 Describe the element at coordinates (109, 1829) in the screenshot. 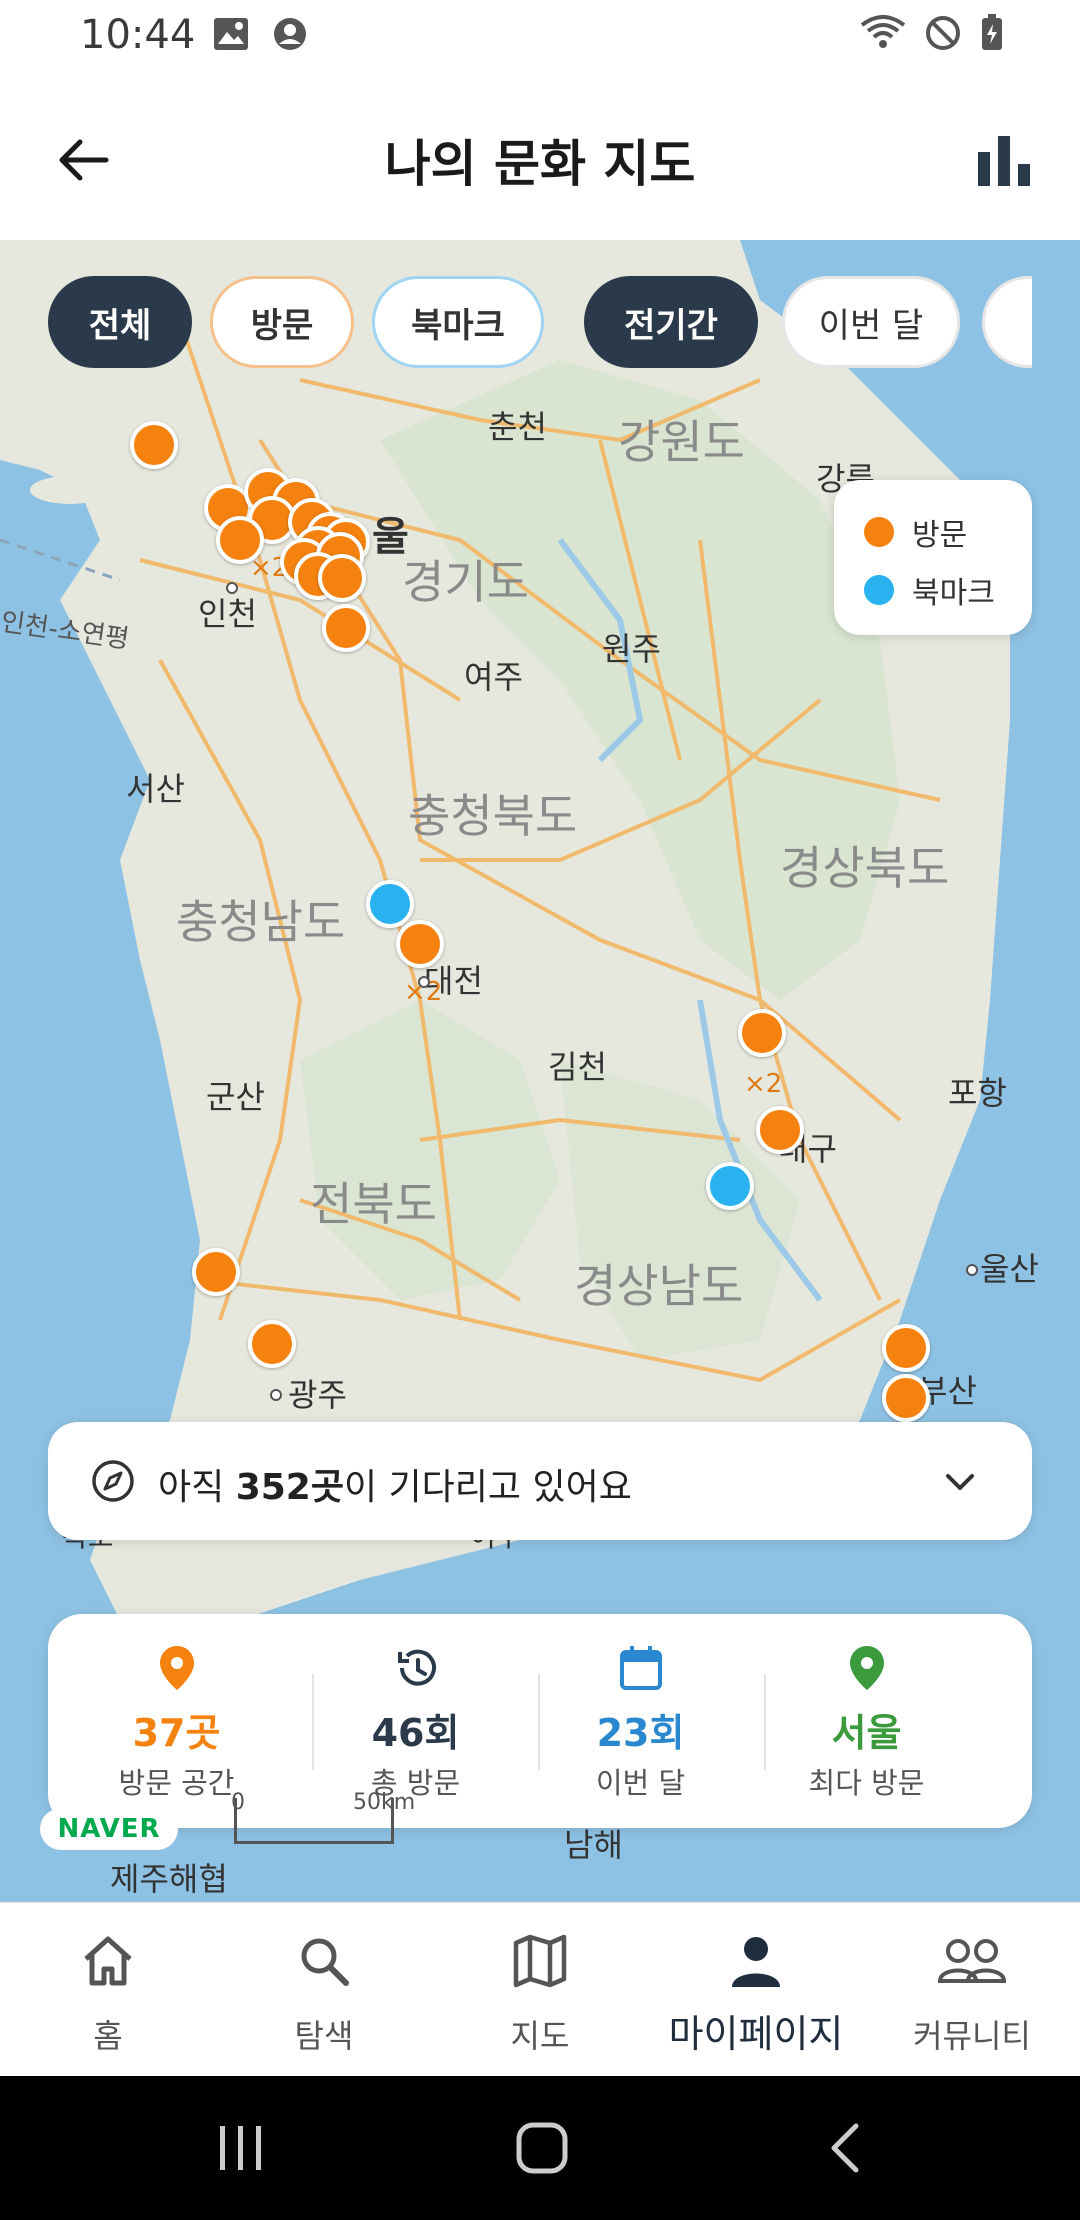

I see `naver-logo: NAVER` at that location.